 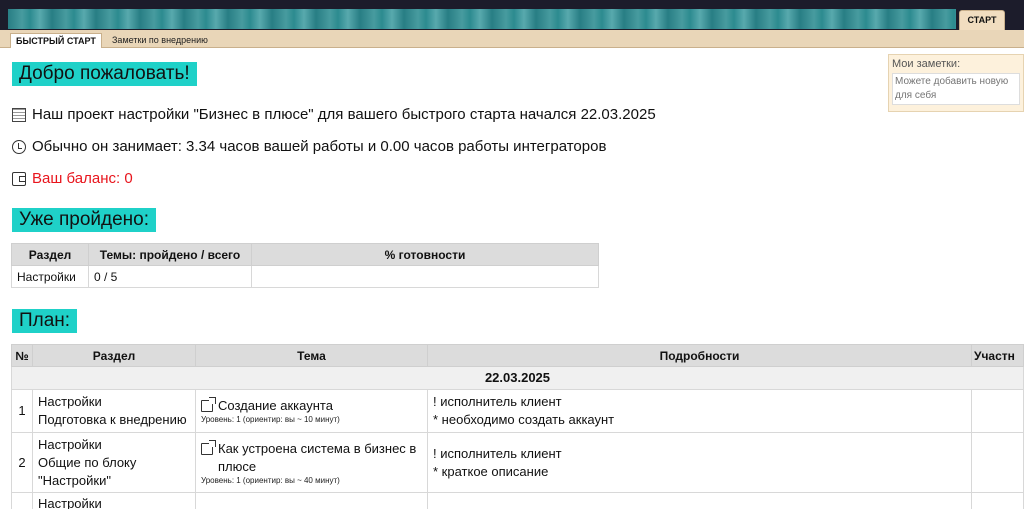 What do you see at coordinates (84, 220) in the screenshot?
I see `done-heading: Уже пройдено:` at bounding box center [84, 220].